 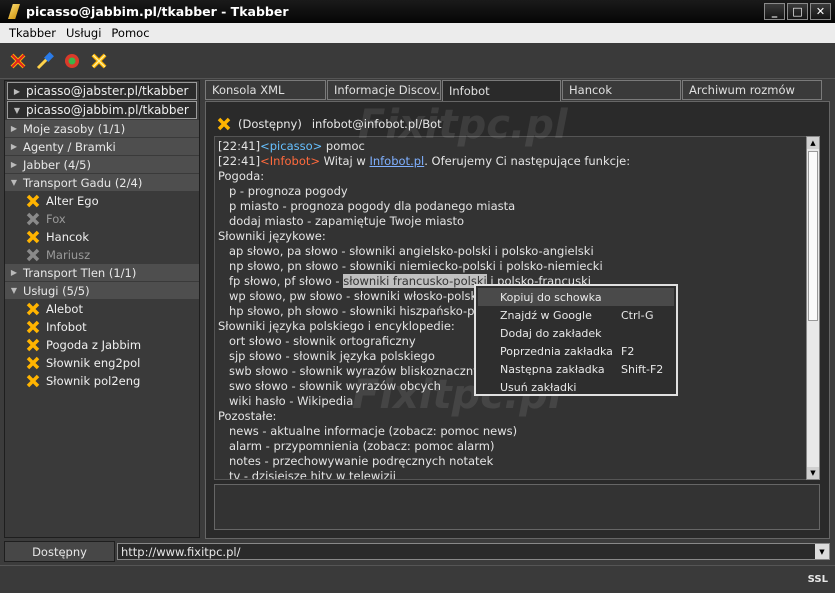 I want to click on message-link: Infobot.pl, so click(x=396, y=161).